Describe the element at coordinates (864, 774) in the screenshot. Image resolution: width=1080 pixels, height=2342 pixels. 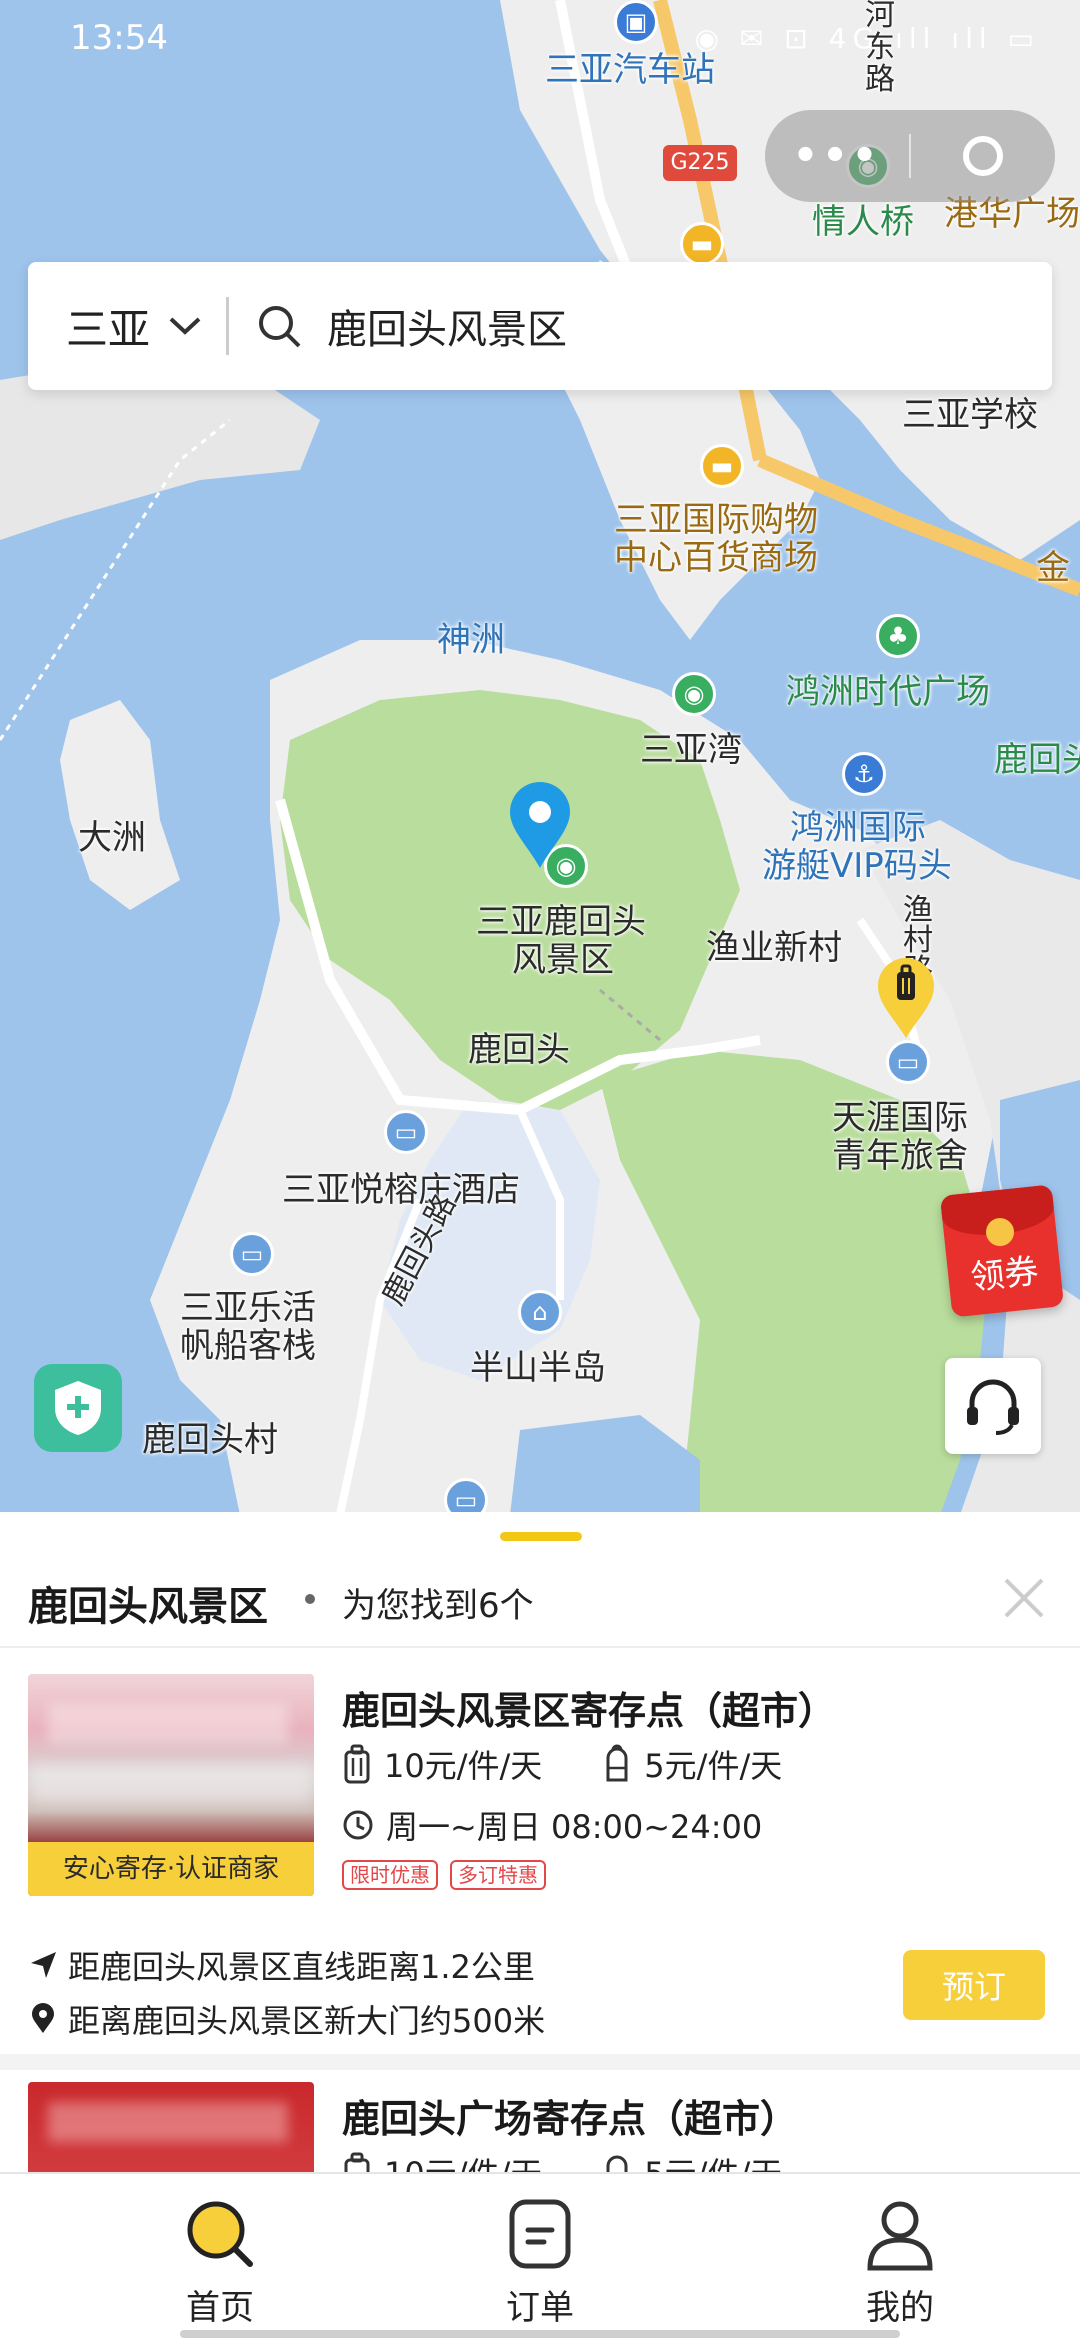
I see `anchor-poi-icon: ⚓` at that location.